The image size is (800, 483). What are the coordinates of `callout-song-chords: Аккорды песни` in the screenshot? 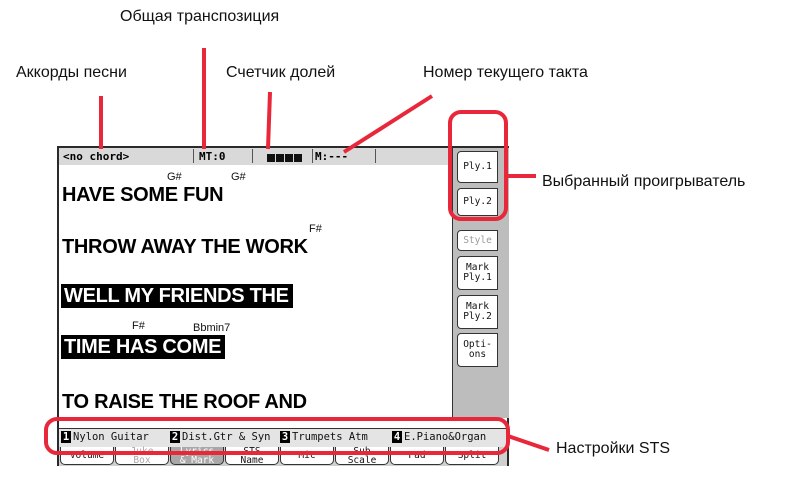 It's located at (71, 72).